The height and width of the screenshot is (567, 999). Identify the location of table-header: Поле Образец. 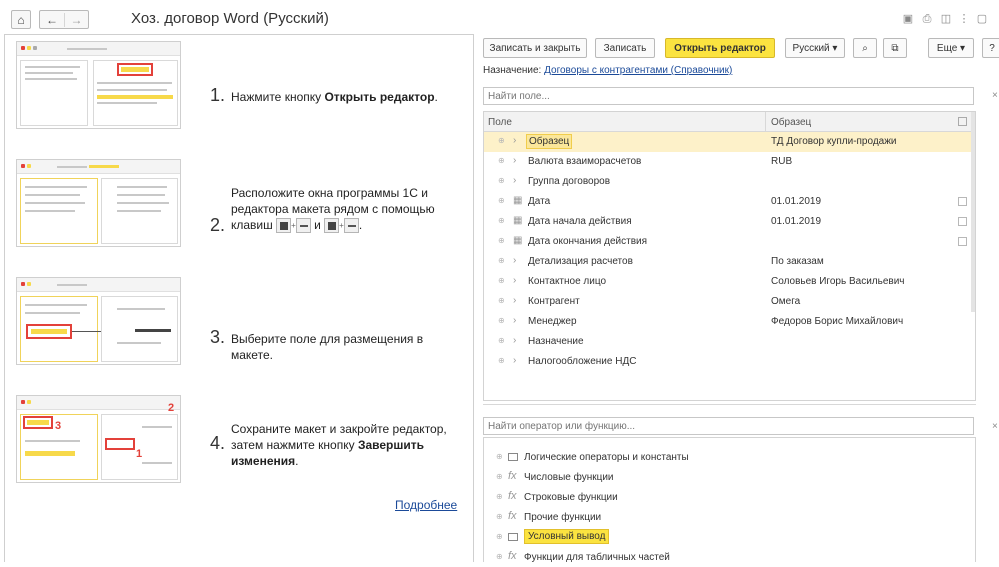
(729, 122).